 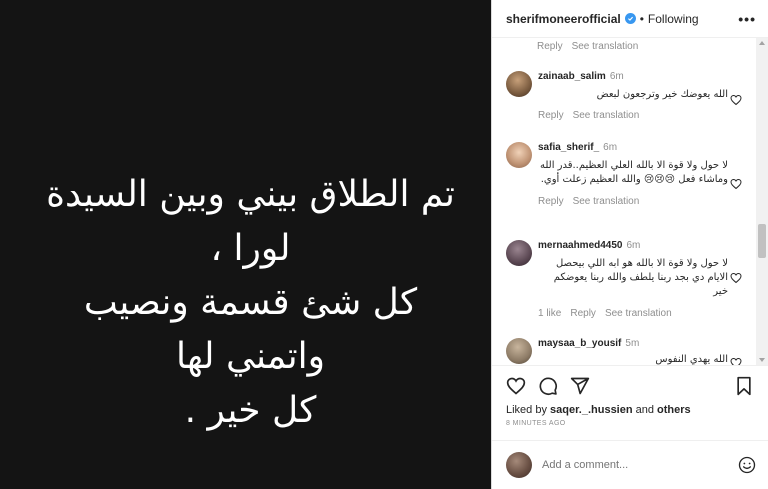 What do you see at coordinates (762, 43) in the screenshot?
I see `scroll-up-icon` at bounding box center [762, 43].